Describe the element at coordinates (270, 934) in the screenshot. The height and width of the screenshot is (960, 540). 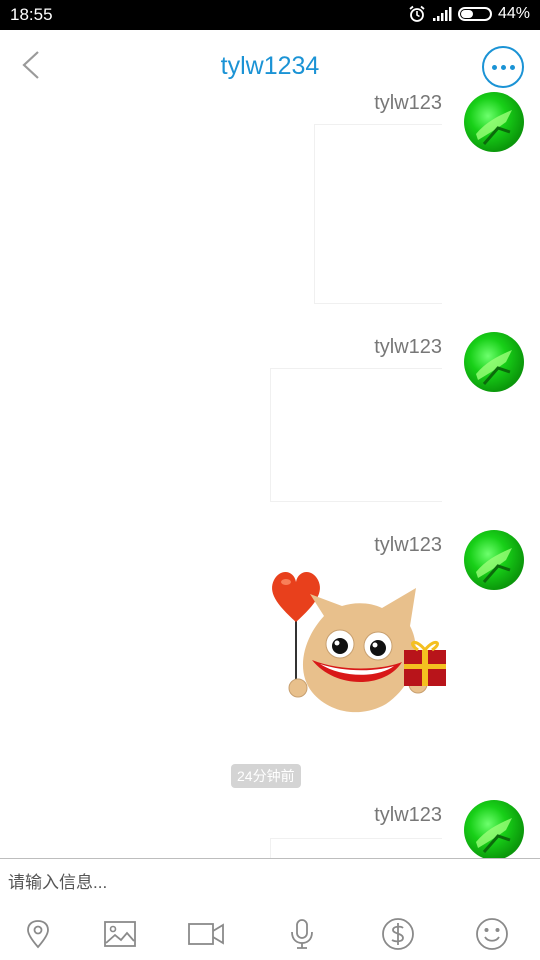
I see `attachment-toolbar` at that location.